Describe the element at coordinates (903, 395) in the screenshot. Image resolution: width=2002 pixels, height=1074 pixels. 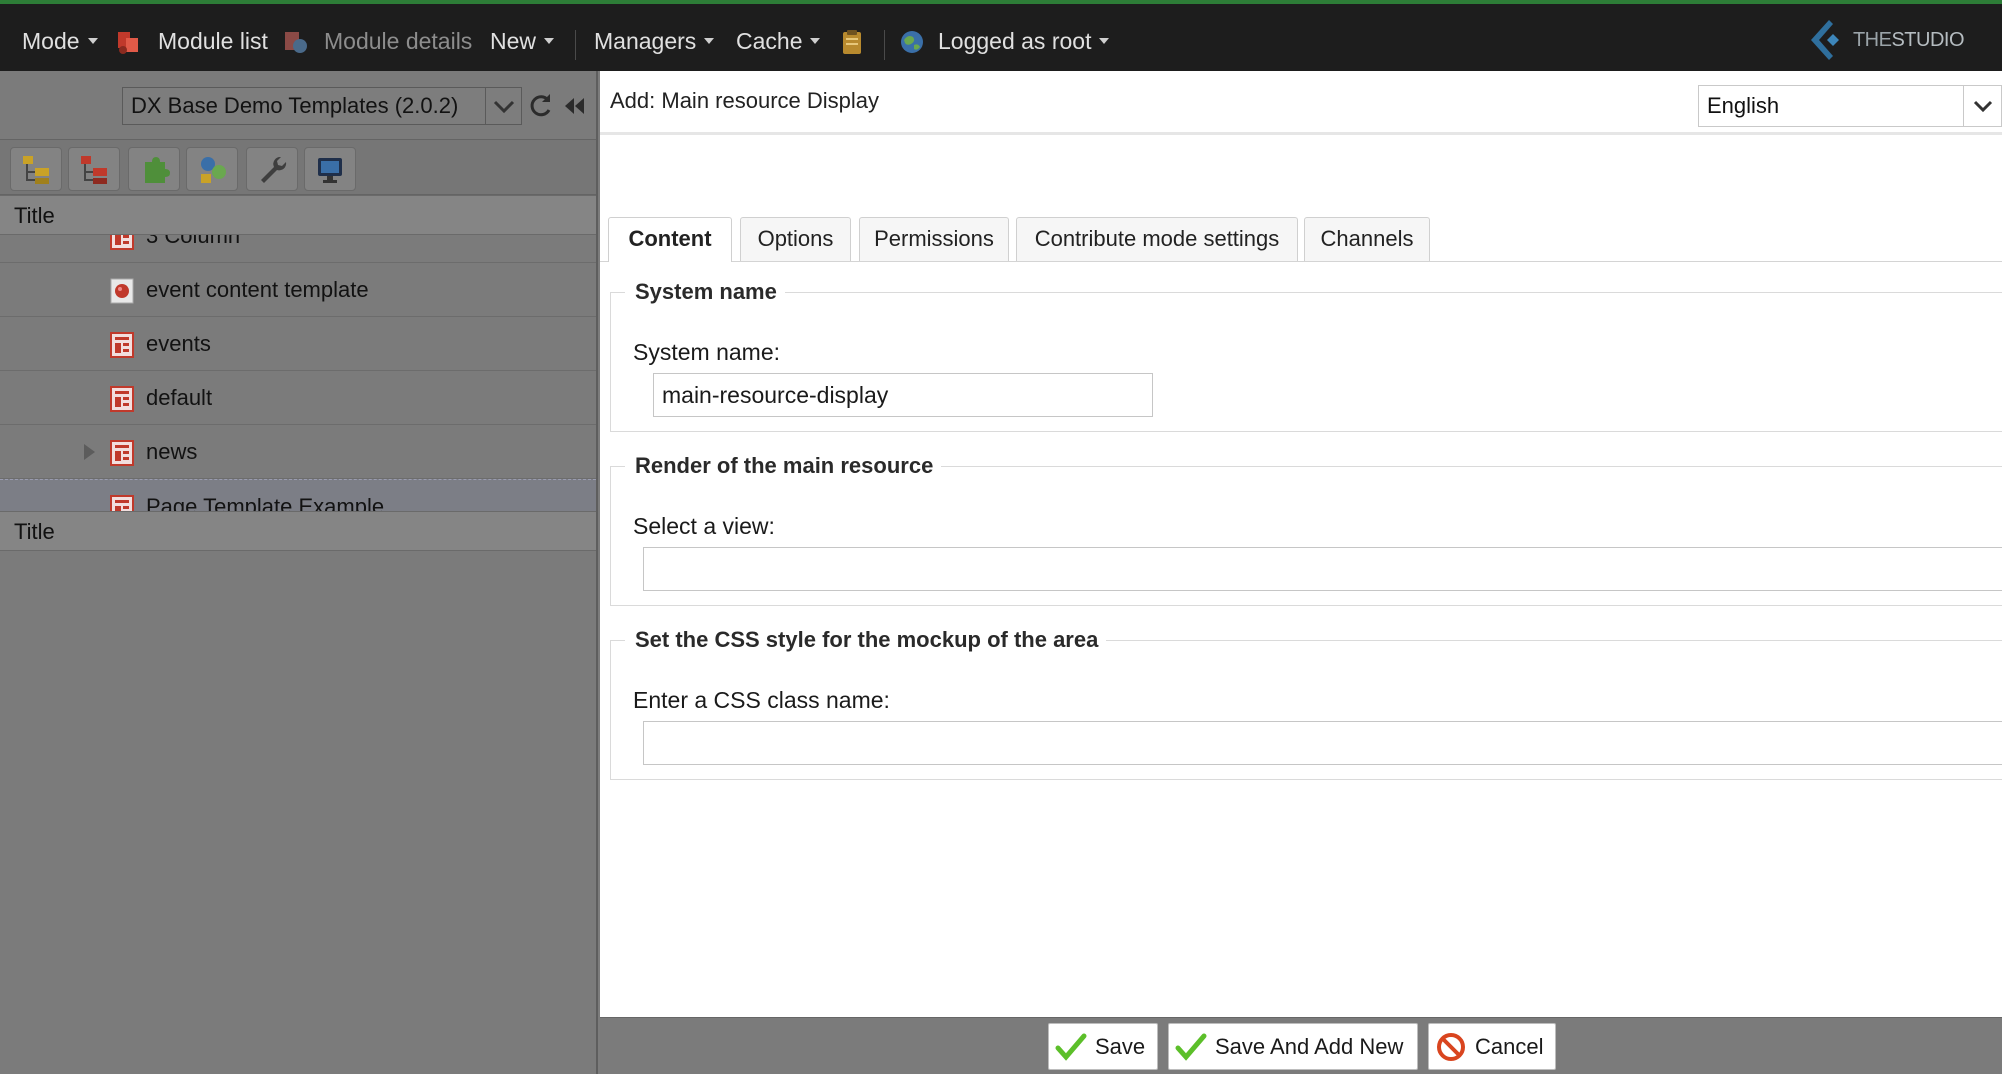
I see `system-name-input: main-resource-display` at that location.